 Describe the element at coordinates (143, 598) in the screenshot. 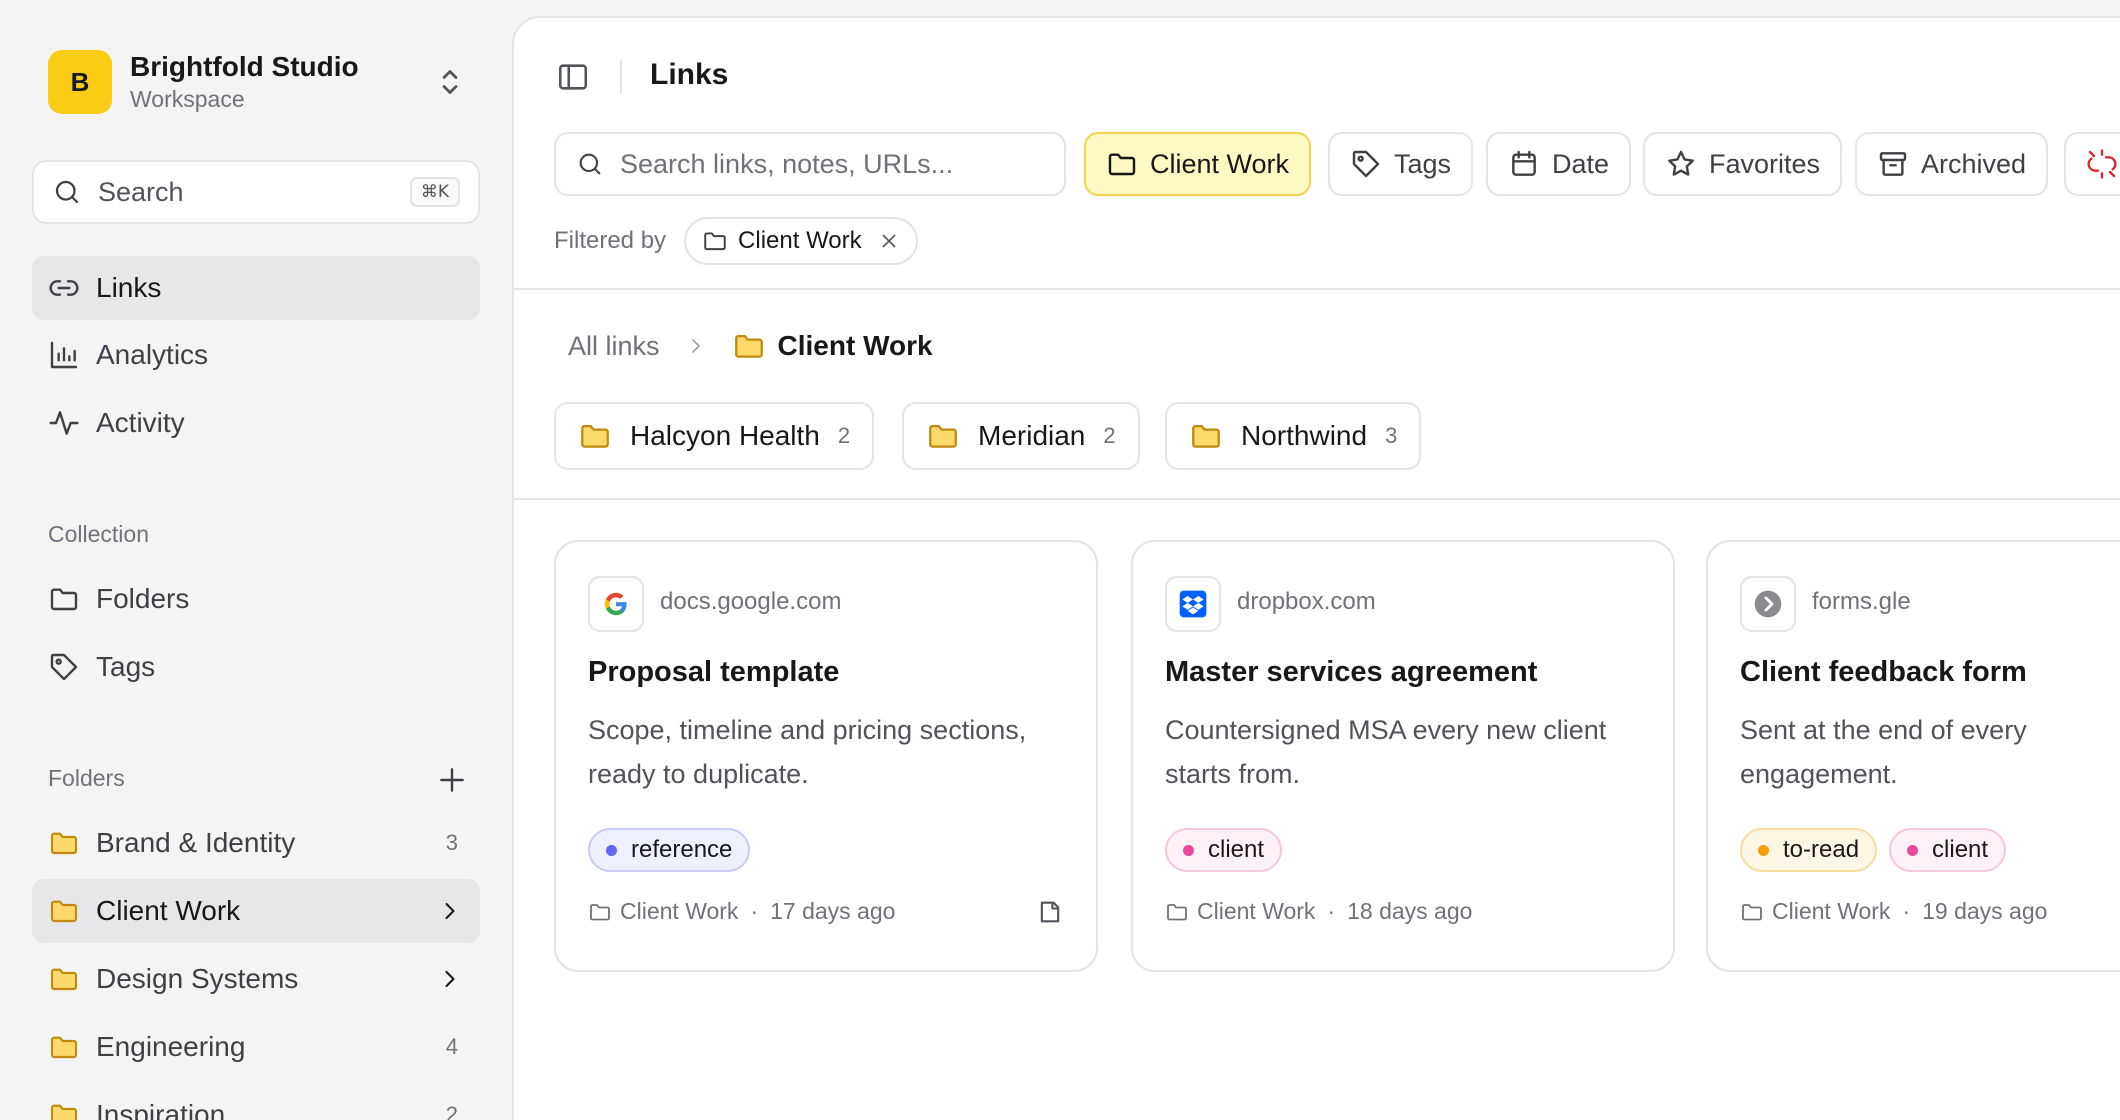

I see `sidebar-item-label: Folders` at that location.